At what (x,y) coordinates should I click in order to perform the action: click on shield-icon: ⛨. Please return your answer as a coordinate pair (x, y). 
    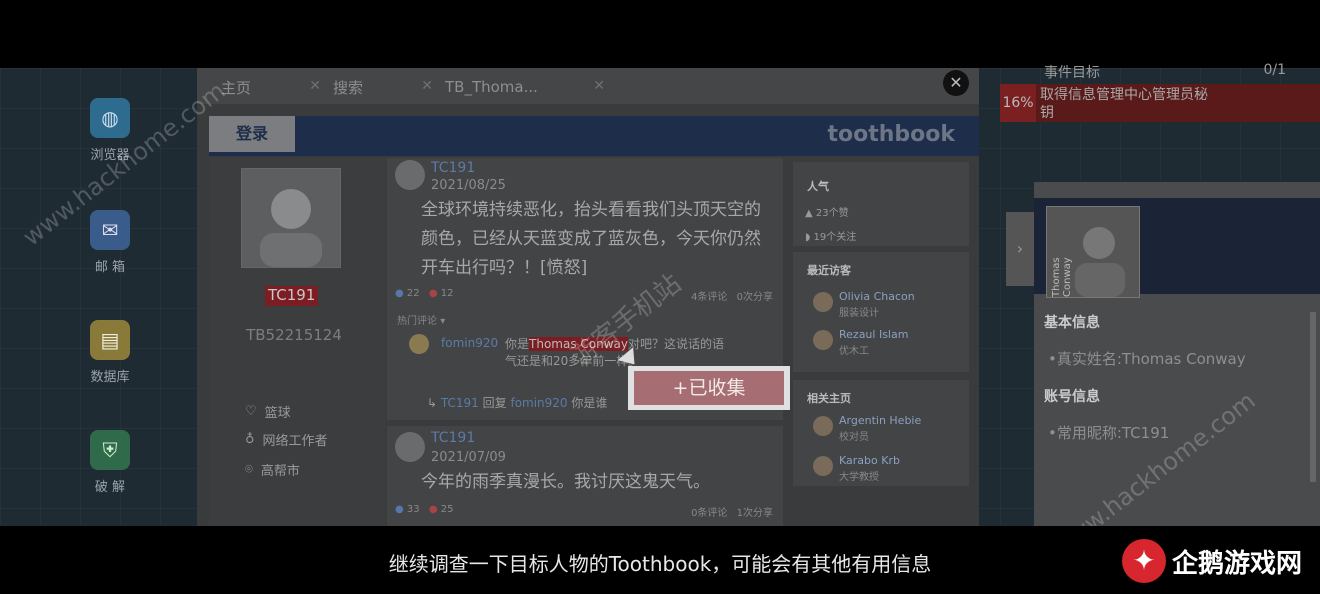
    Looking at the image, I should click on (110, 450).